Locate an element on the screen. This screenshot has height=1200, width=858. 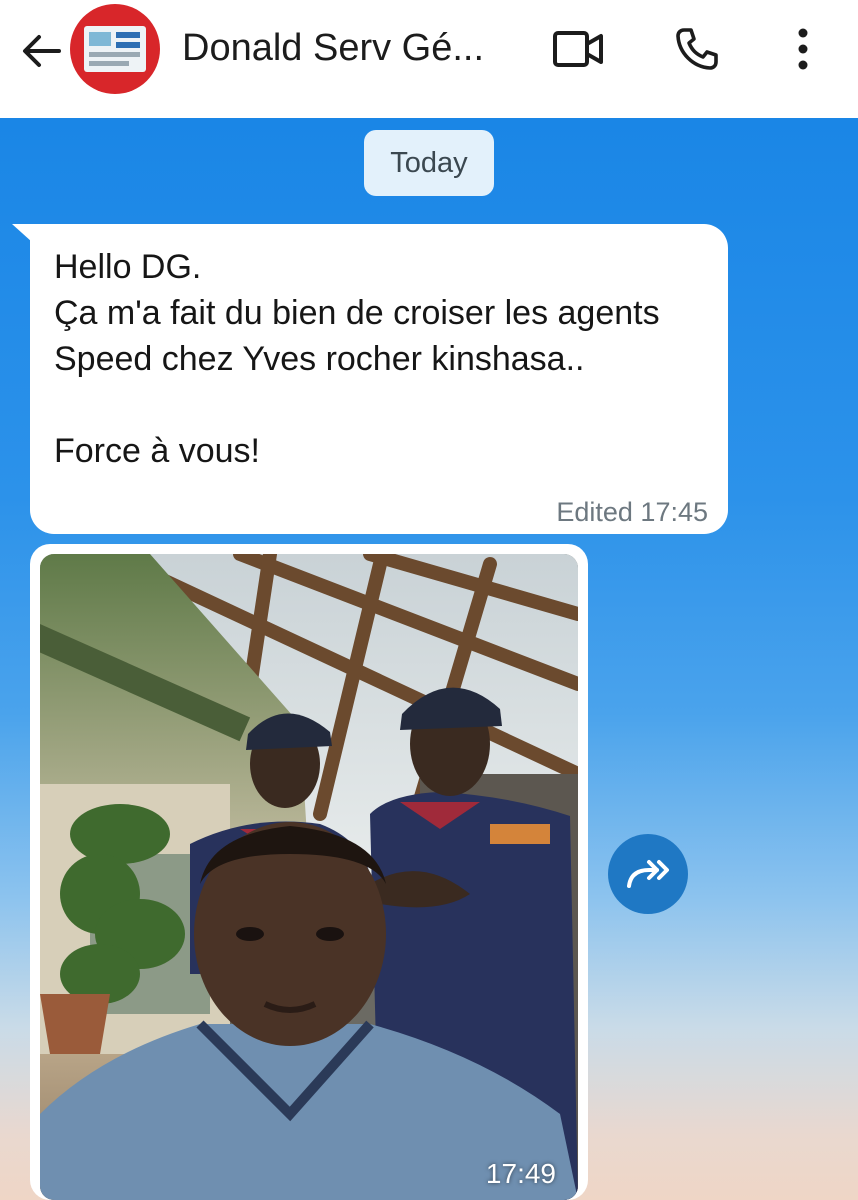
back-button is located at coordinates (41, 51).